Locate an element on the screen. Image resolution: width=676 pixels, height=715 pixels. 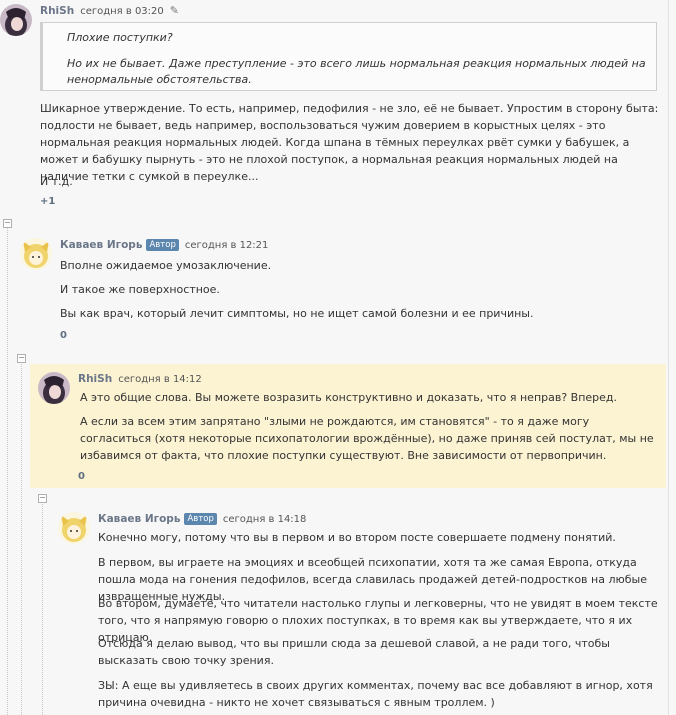
comment-date: сегодня в 14:12 is located at coordinates (160, 379).